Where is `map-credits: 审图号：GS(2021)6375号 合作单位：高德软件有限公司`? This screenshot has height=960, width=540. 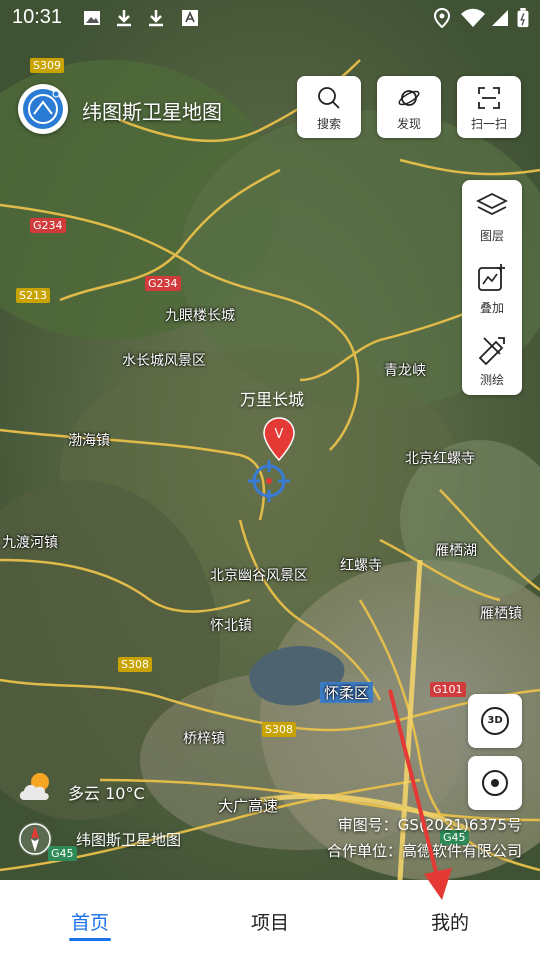
map-credits: 审图号：GS(2021)6375号 合作单位：高德软件有限公司 is located at coordinates (424, 838).